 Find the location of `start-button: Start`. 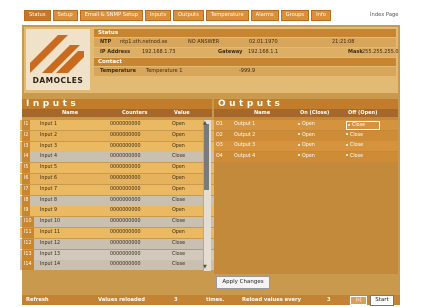

start-button: Start is located at coordinates (382, 300).